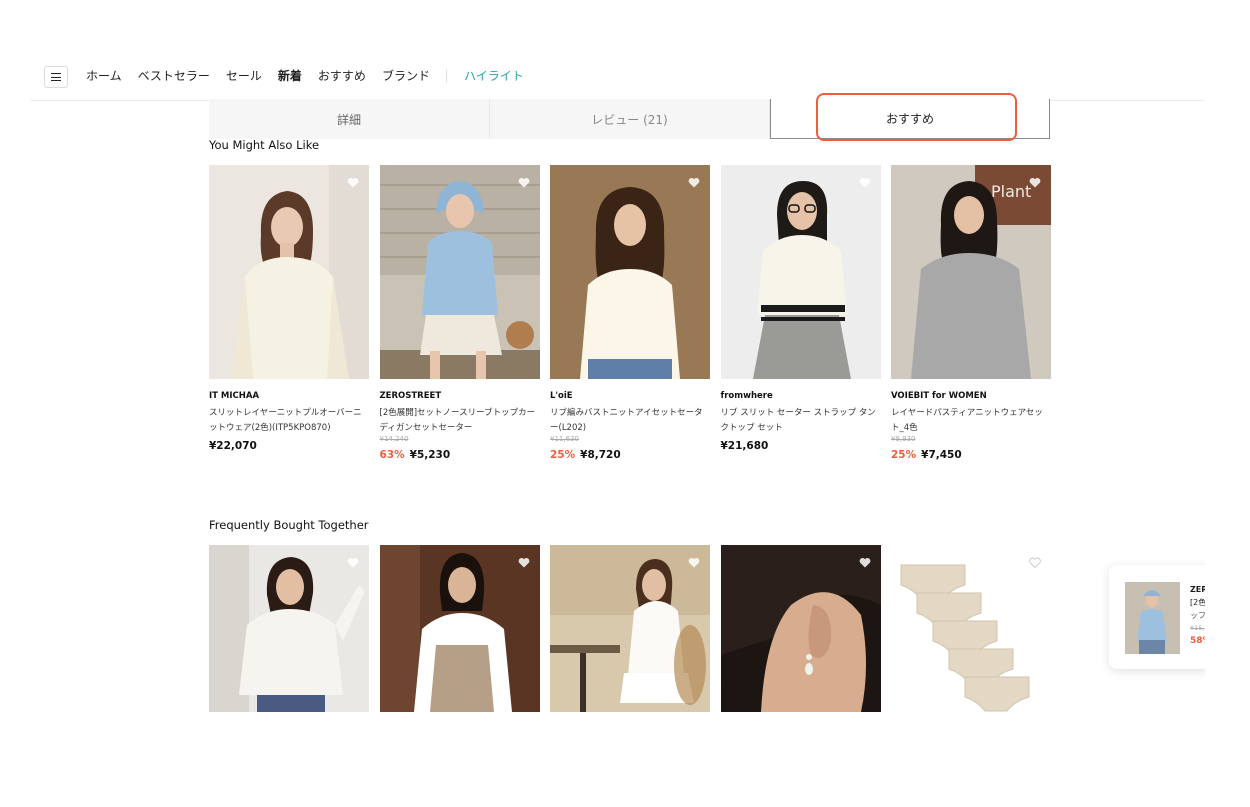 This screenshot has width=1250, height=807. Describe the element at coordinates (430, 455) in the screenshot. I see `product-price: ¥5,230` at that location.